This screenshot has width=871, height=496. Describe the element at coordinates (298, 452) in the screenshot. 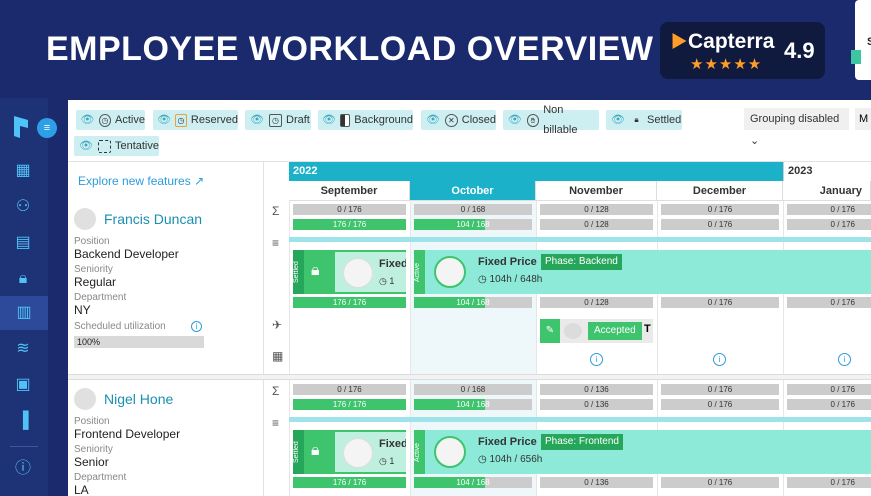

I see `status-tag: Settled` at that location.